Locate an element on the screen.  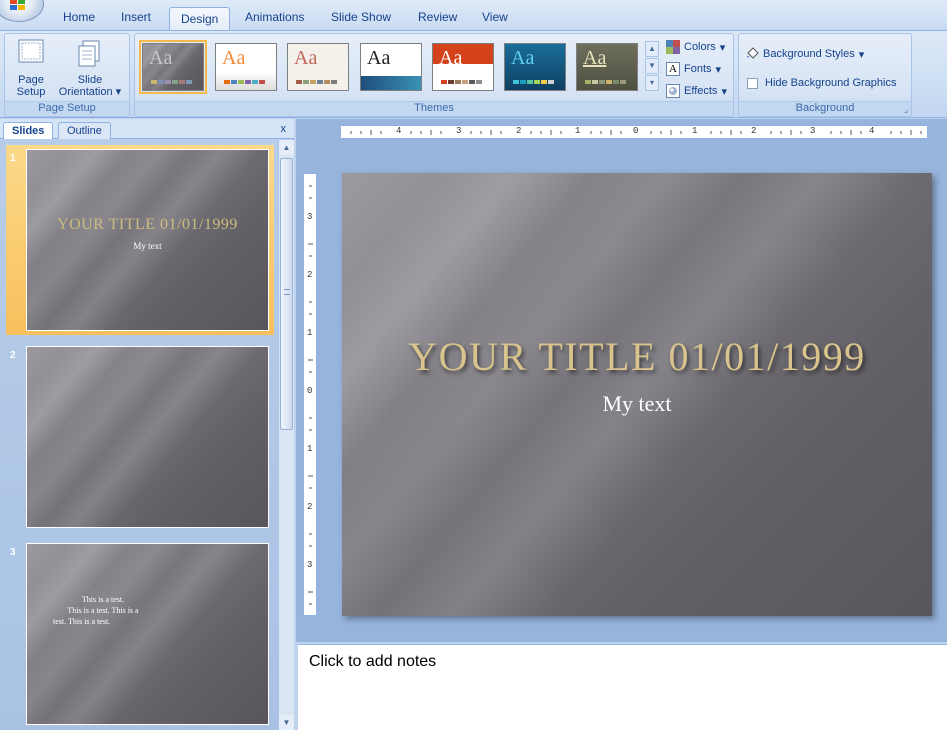
effects-label: Effects is located at coordinates (701, 91).